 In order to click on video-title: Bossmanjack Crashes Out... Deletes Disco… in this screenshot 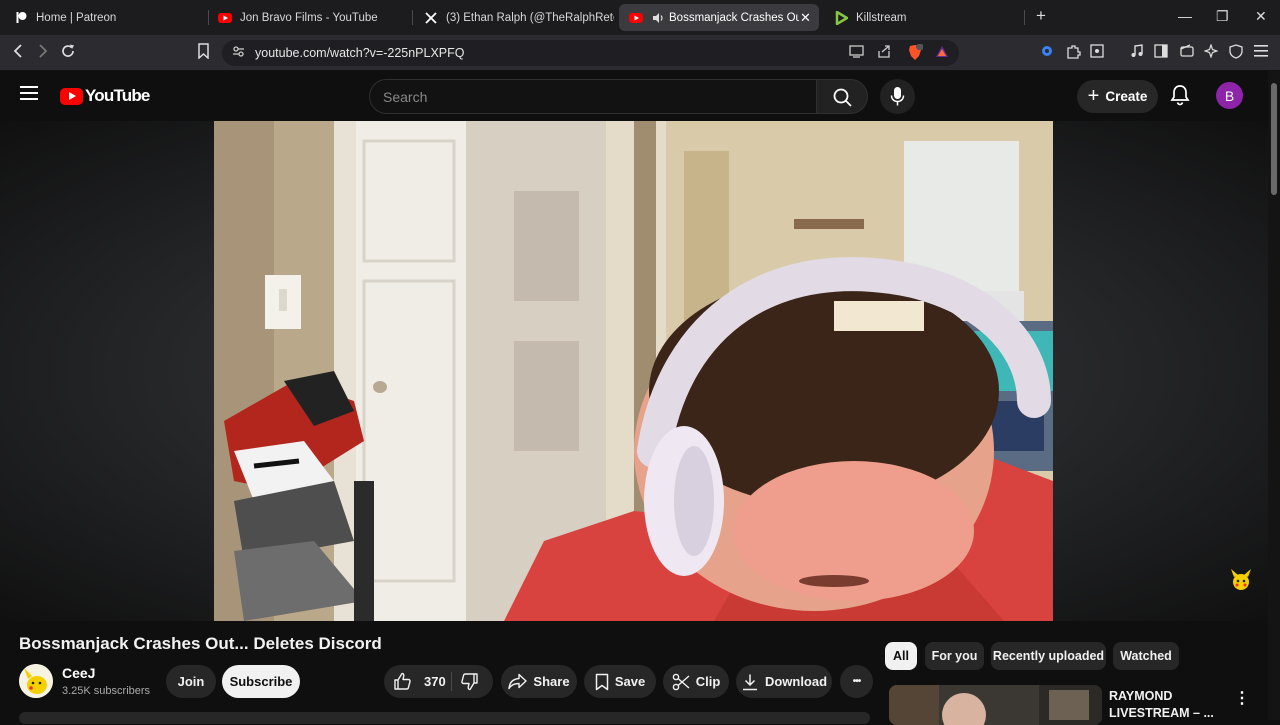, I will do `click(200, 643)`.